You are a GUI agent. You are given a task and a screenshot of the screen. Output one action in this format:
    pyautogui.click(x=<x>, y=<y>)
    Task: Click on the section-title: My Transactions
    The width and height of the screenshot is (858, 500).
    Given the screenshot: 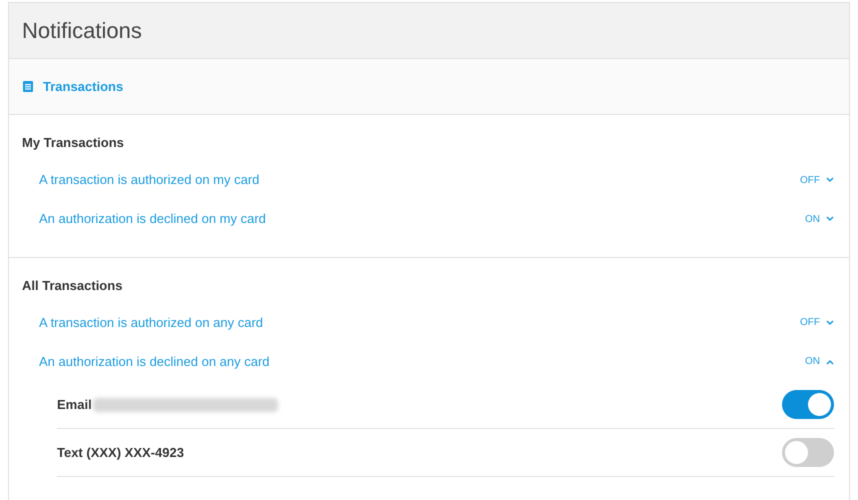 What is the action you would take?
    pyautogui.click(x=73, y=143)
    